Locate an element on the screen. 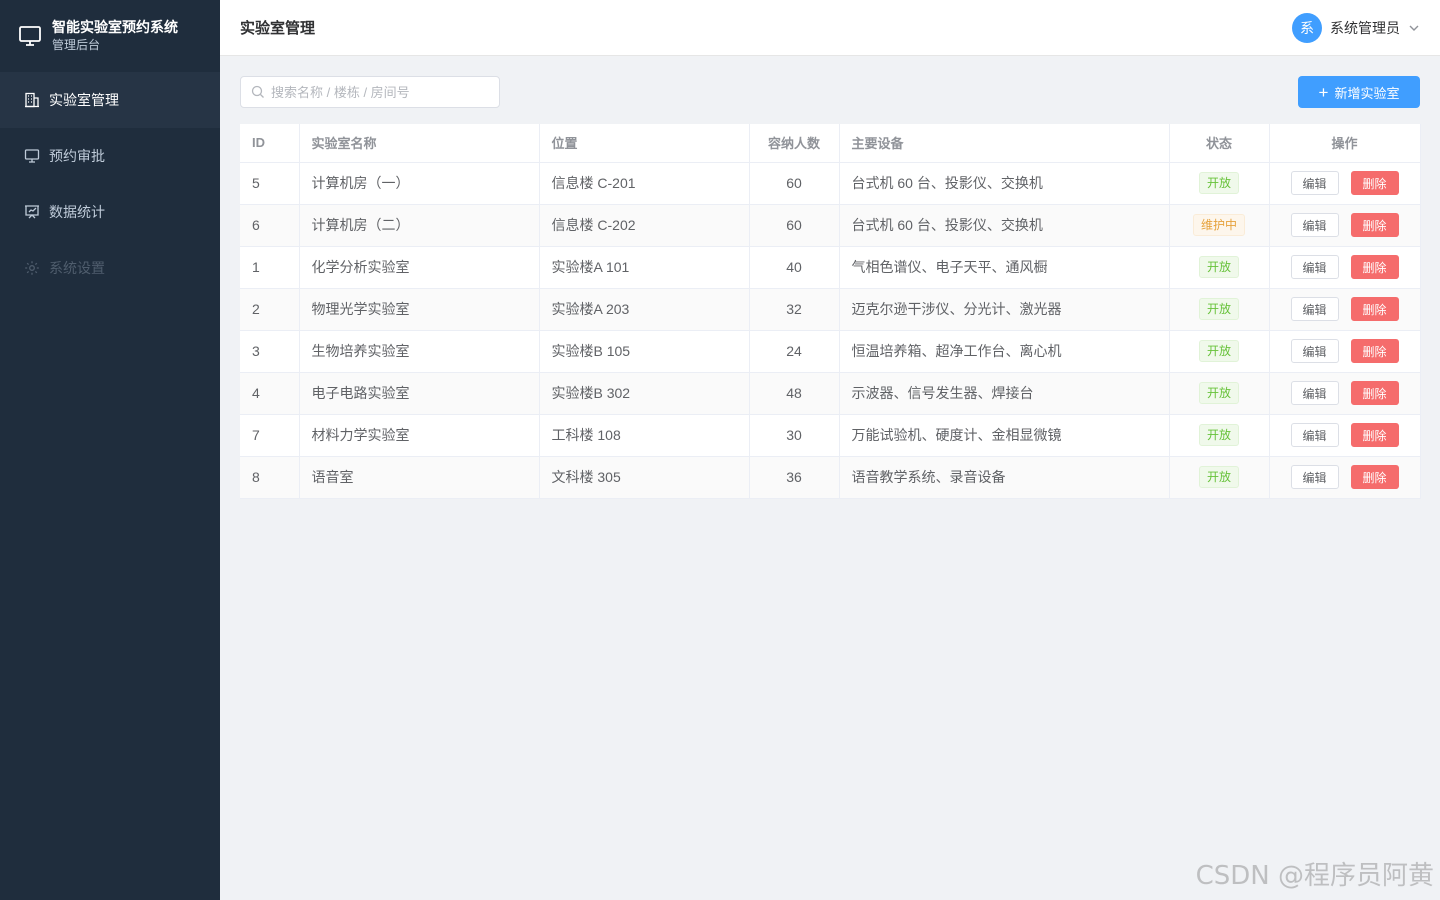 The height and width of the screenshot is (900, 1440). cell-equipment: 万能试验机、硬度计、金相显微镜 is located at coordinates (1004, 435).